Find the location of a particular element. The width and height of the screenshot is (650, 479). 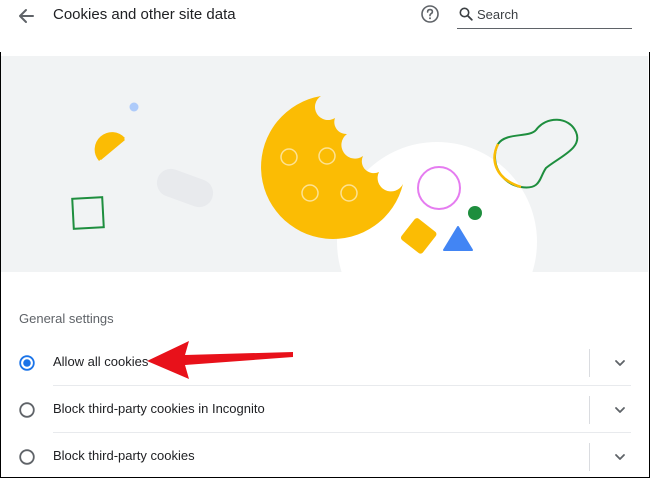

help-button is located at coordinates (430, 14).